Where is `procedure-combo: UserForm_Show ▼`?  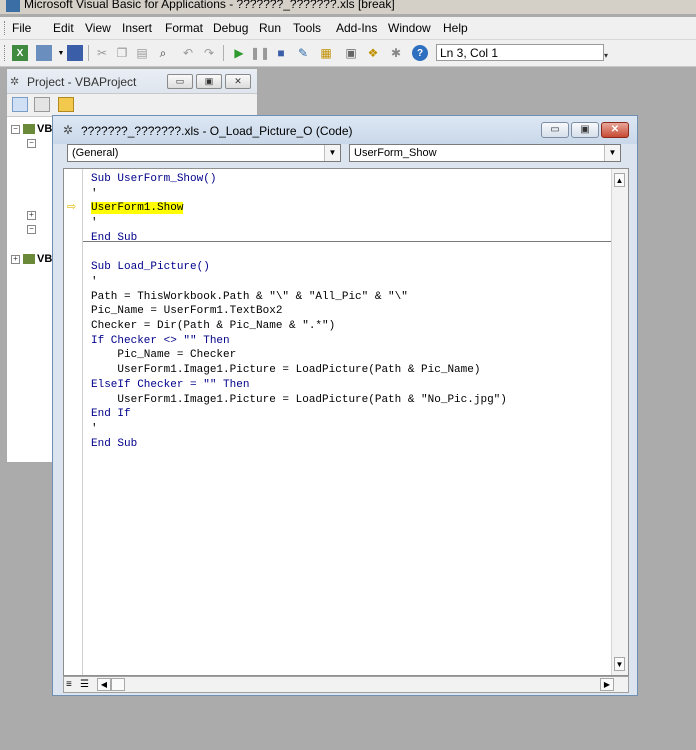
procedure-combo: UserForm_Show ▼ is located at coordinates (485, 153).